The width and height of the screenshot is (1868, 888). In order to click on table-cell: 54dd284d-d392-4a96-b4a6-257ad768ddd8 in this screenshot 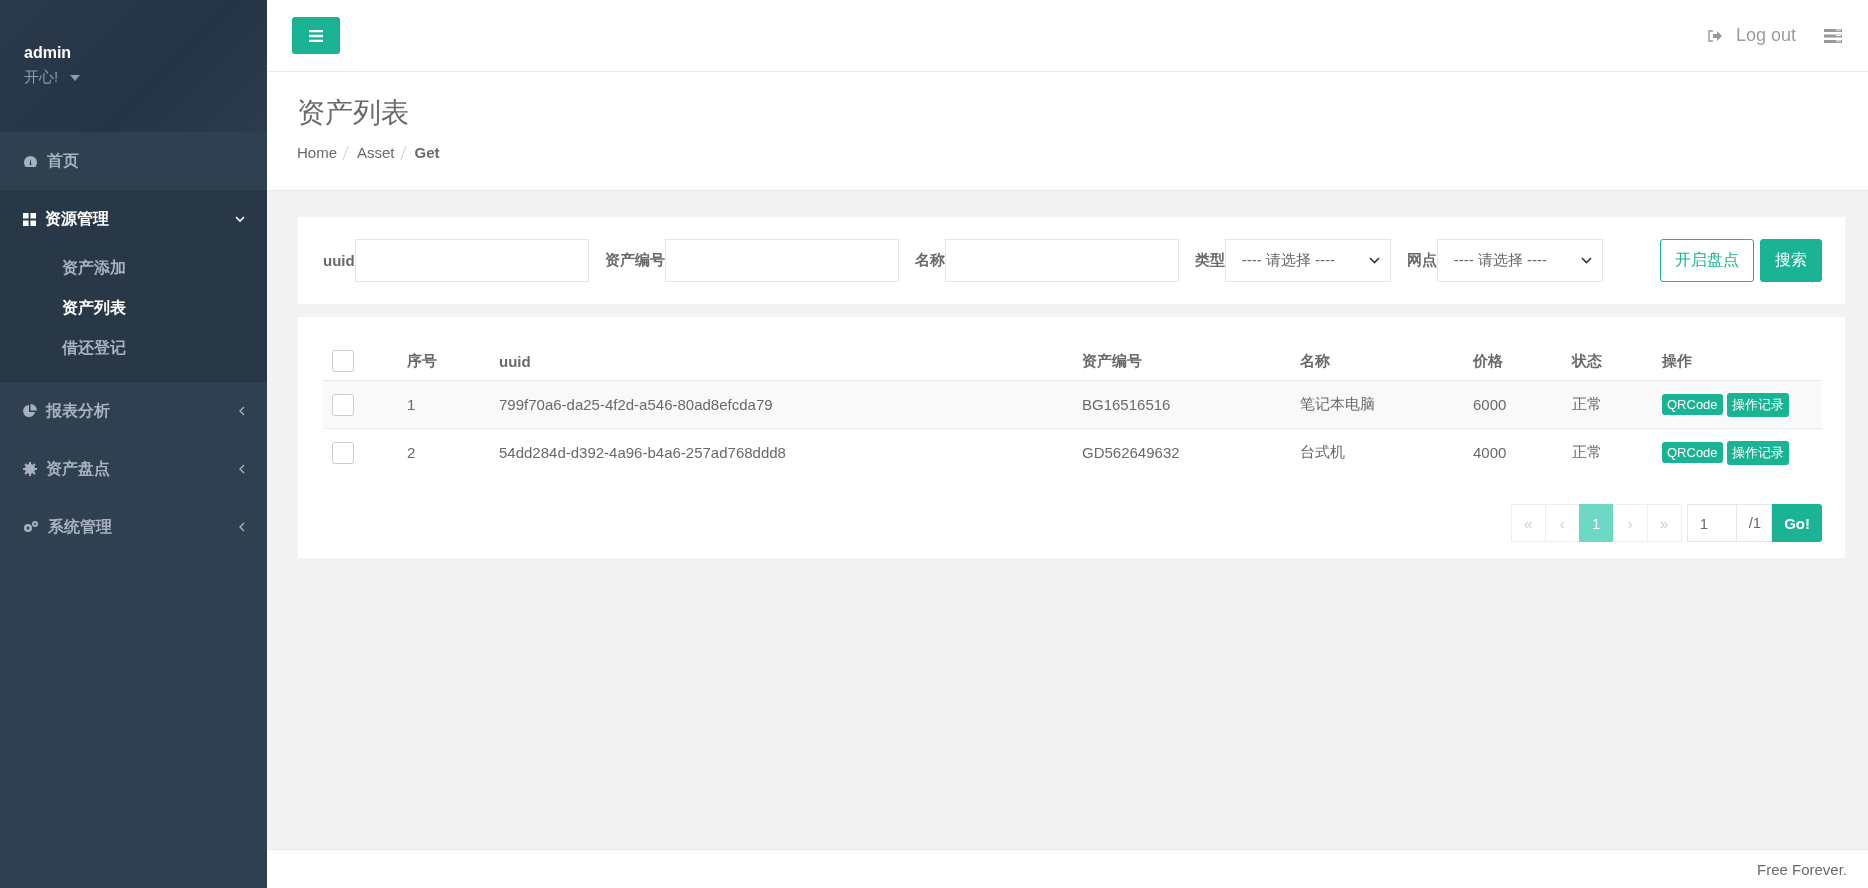, I will do `click(789, 452)`.